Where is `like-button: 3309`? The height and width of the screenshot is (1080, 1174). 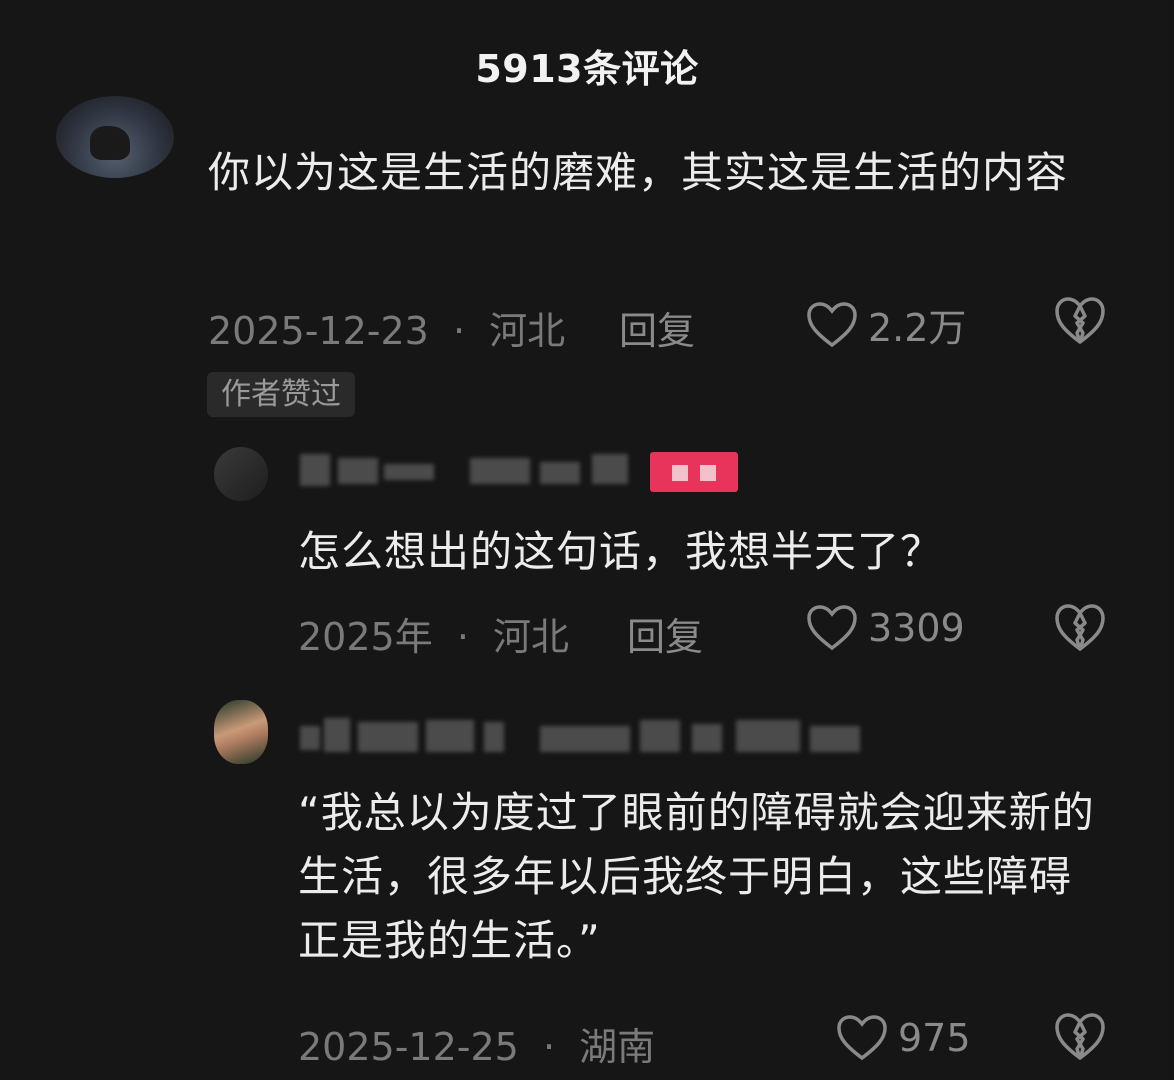
like-button: 3309 is located at coordinates (885, 628).